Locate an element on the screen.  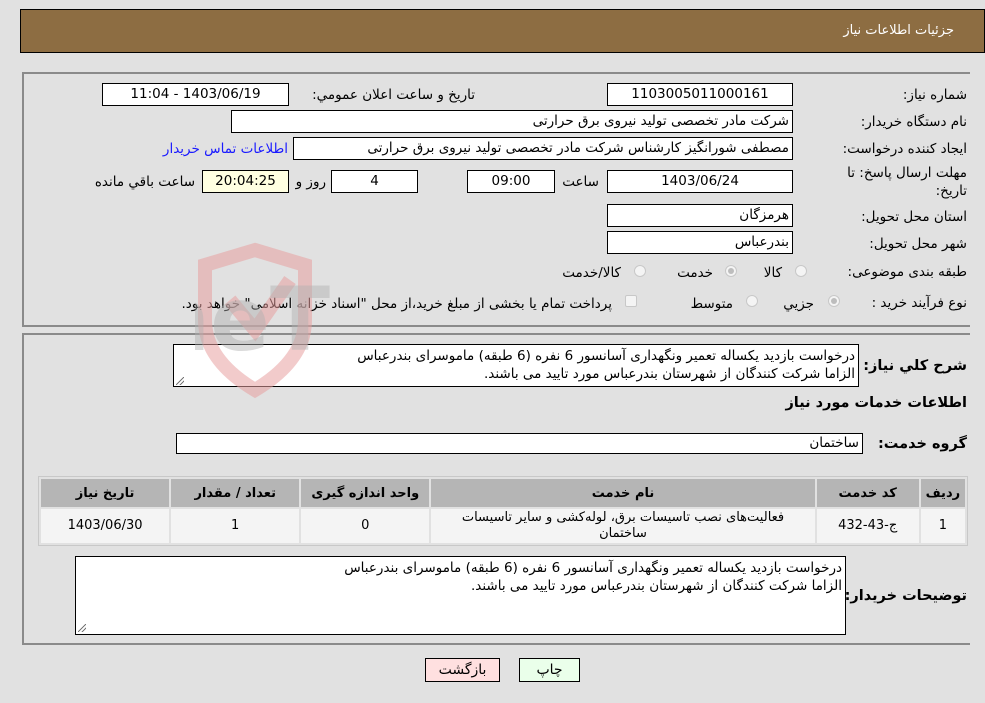
service-group-field: ساختمان is located at coordinates (519, 443).